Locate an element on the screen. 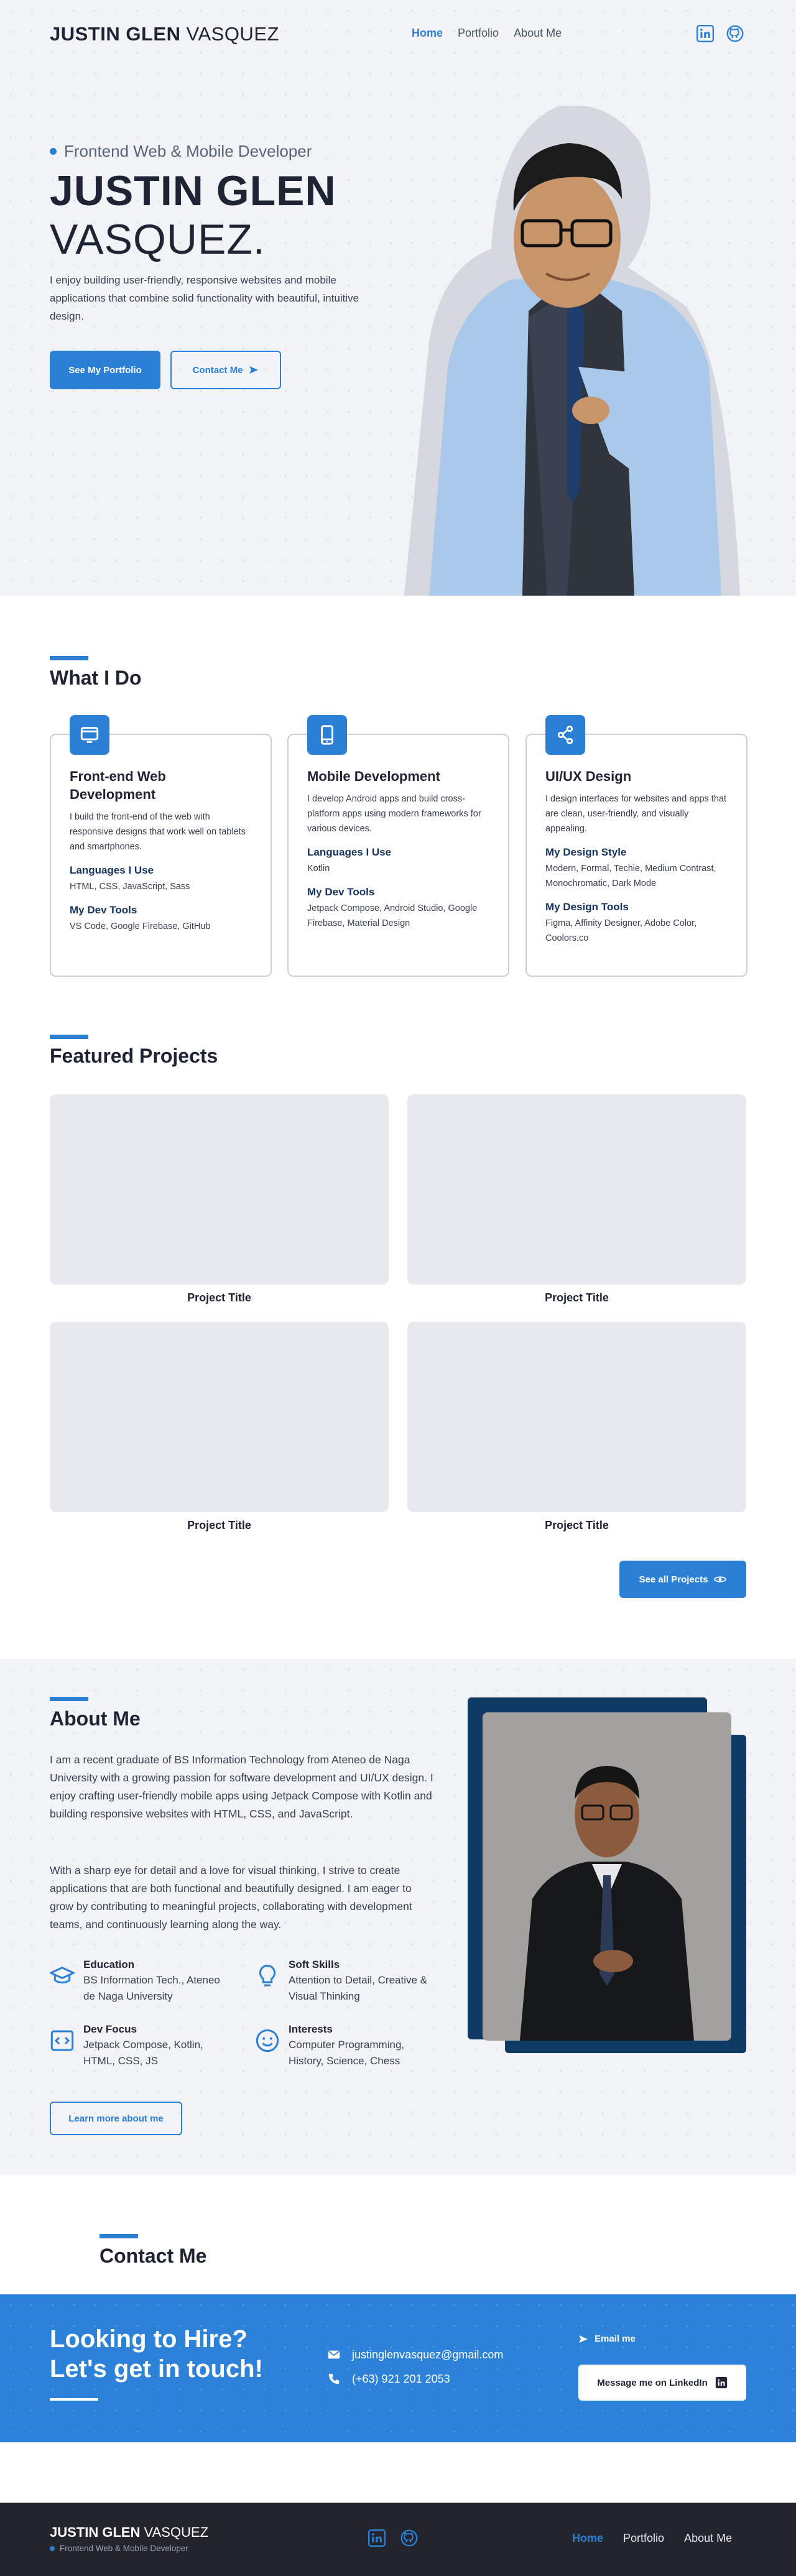  about-title: About Me is located at coordinates (95, 1718).